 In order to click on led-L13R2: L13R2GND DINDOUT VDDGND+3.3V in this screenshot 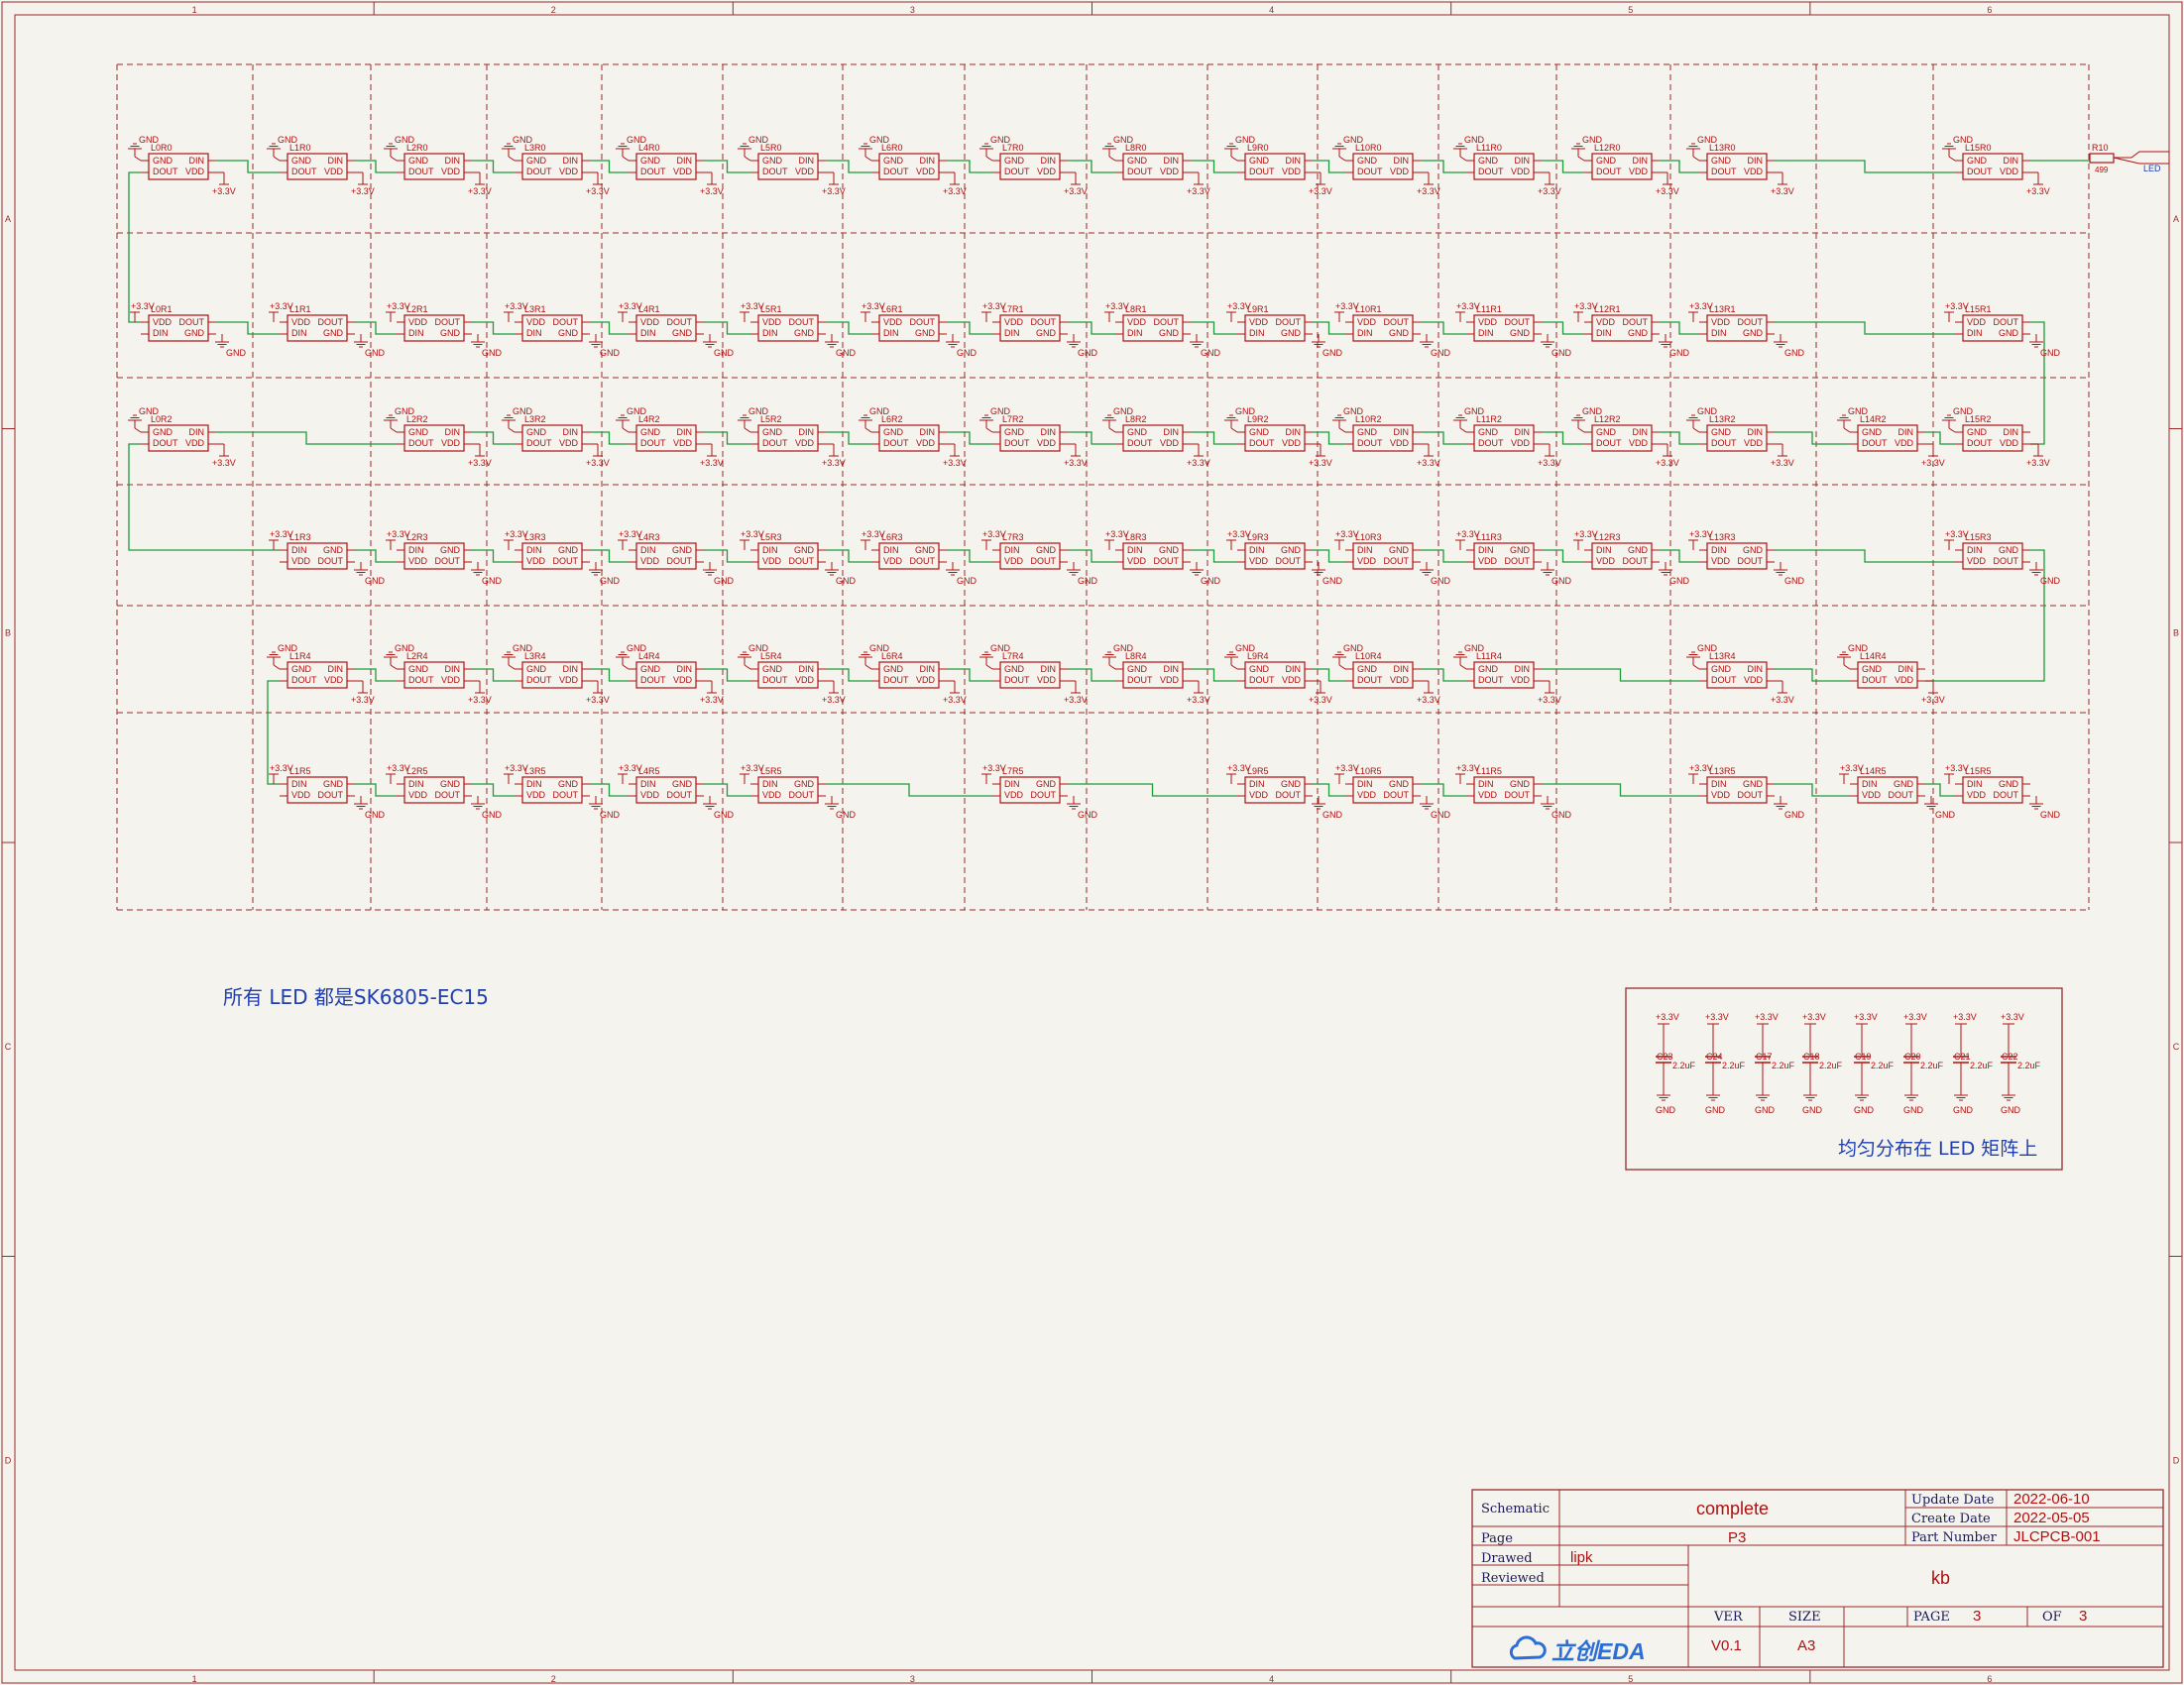, I will do `click(1740, 437)`.